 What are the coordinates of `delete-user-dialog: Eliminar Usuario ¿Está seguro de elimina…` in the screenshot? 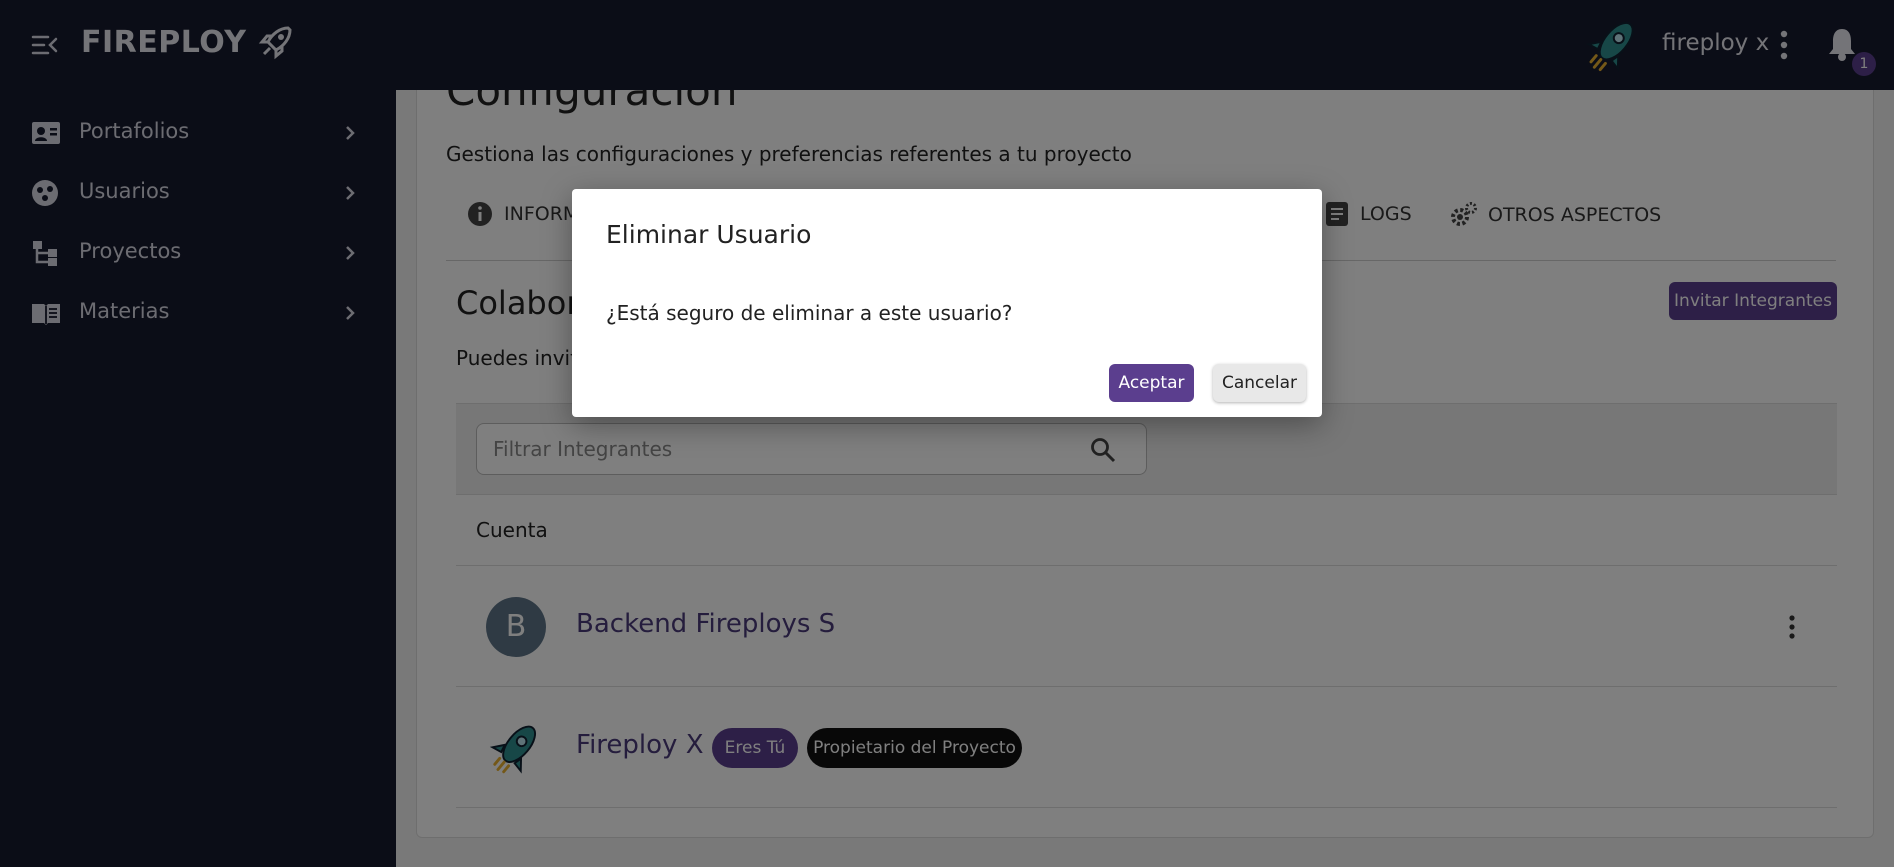 It's located at (947, 303).